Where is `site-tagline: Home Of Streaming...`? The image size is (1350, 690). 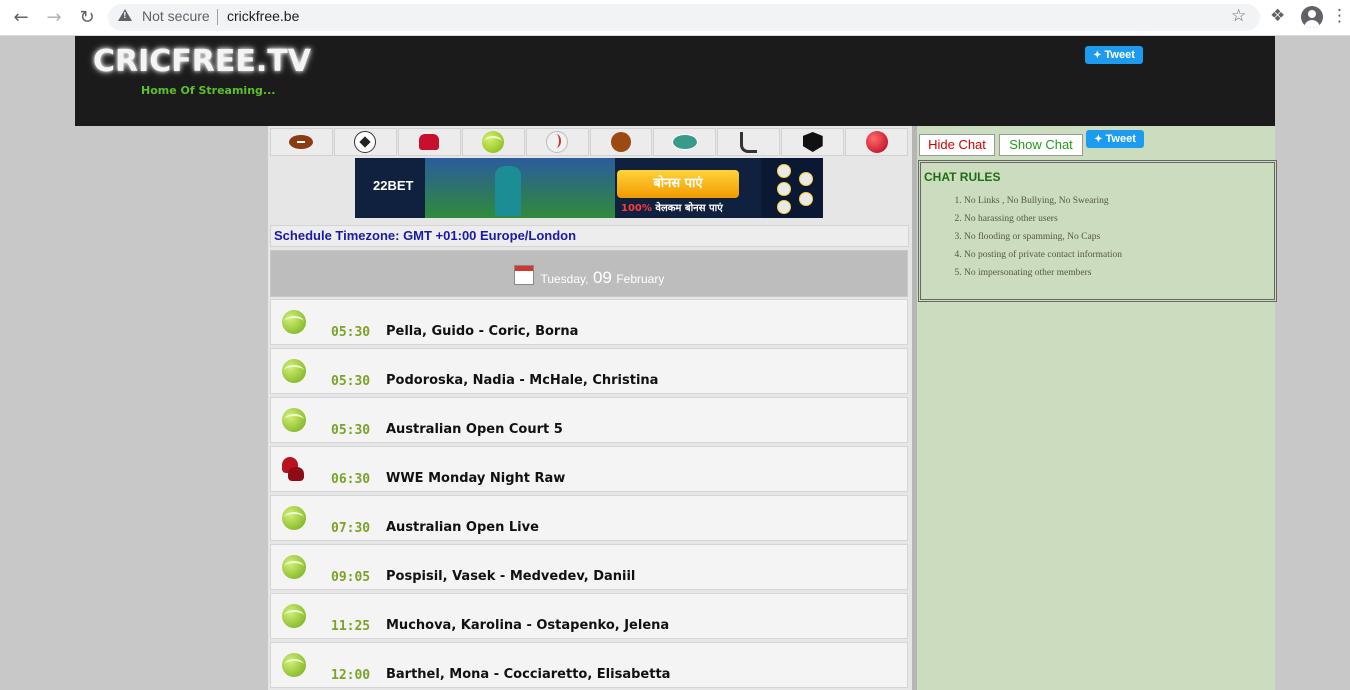 site-tagline: Home Of Streaming... is located at coordinates (208, 90).